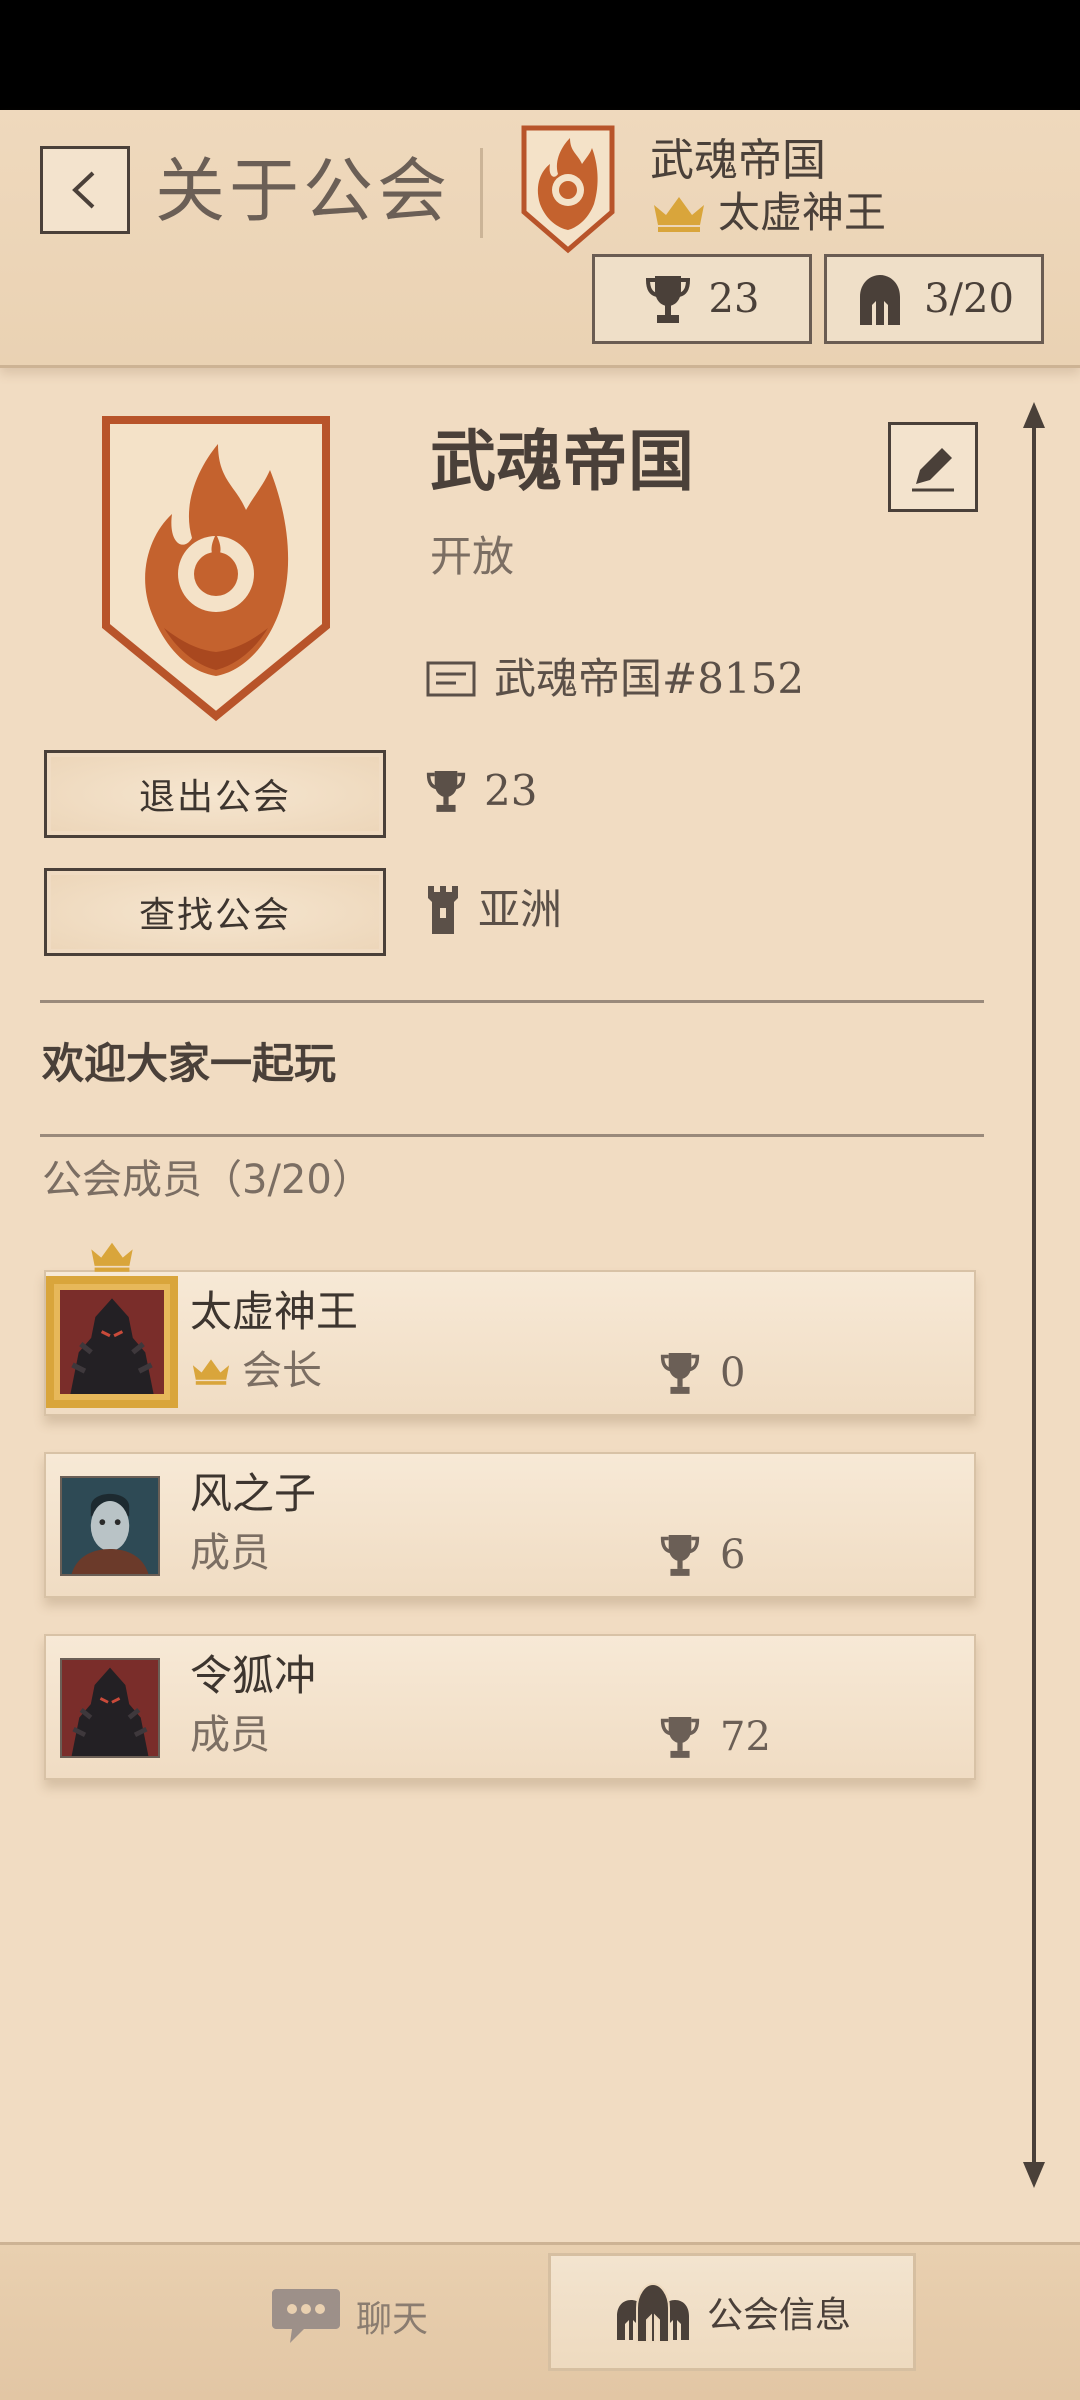  I want to click on elf-avatar-icon, so click(110, 1526).